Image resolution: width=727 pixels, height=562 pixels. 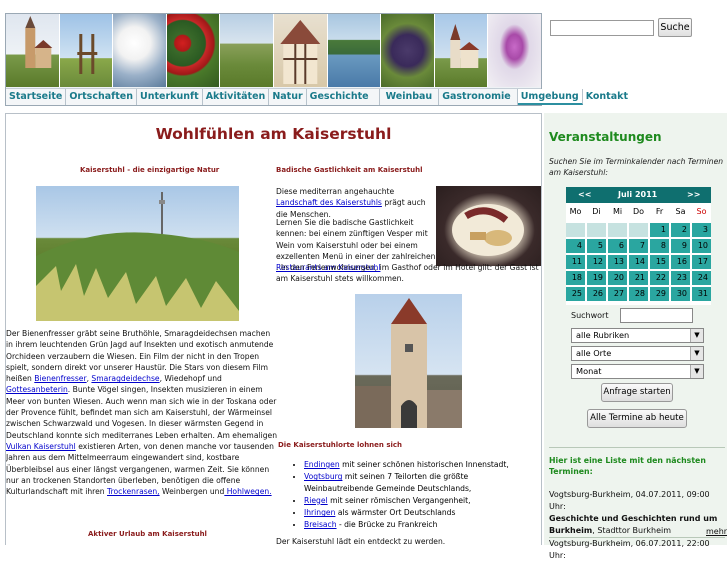 What do you see at coordinates (288, 97) in the screenshot?
I see `nav-natur: Natur` at bounding box center [288, 97].